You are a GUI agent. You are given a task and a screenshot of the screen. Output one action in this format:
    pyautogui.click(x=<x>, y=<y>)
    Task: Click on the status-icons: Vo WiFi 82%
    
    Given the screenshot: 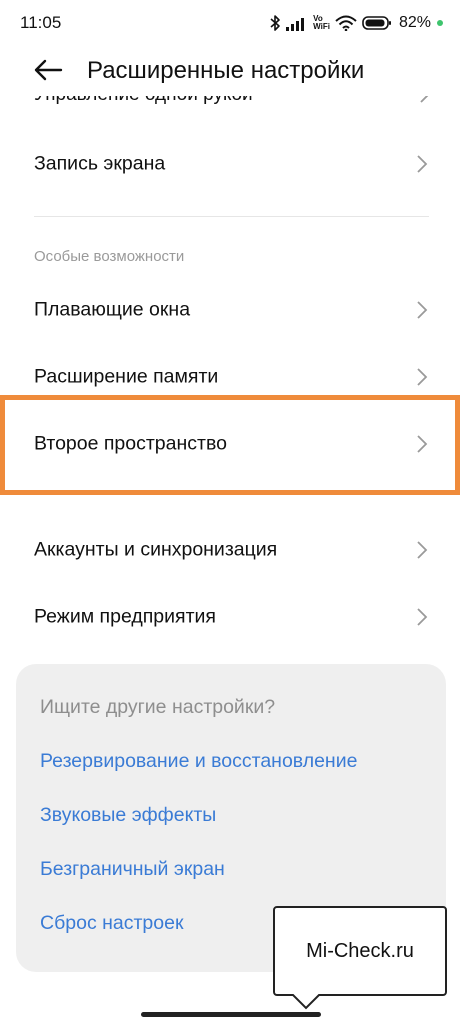 What is the action you would take?
    pyautogui.click(x=356, y=23)
    